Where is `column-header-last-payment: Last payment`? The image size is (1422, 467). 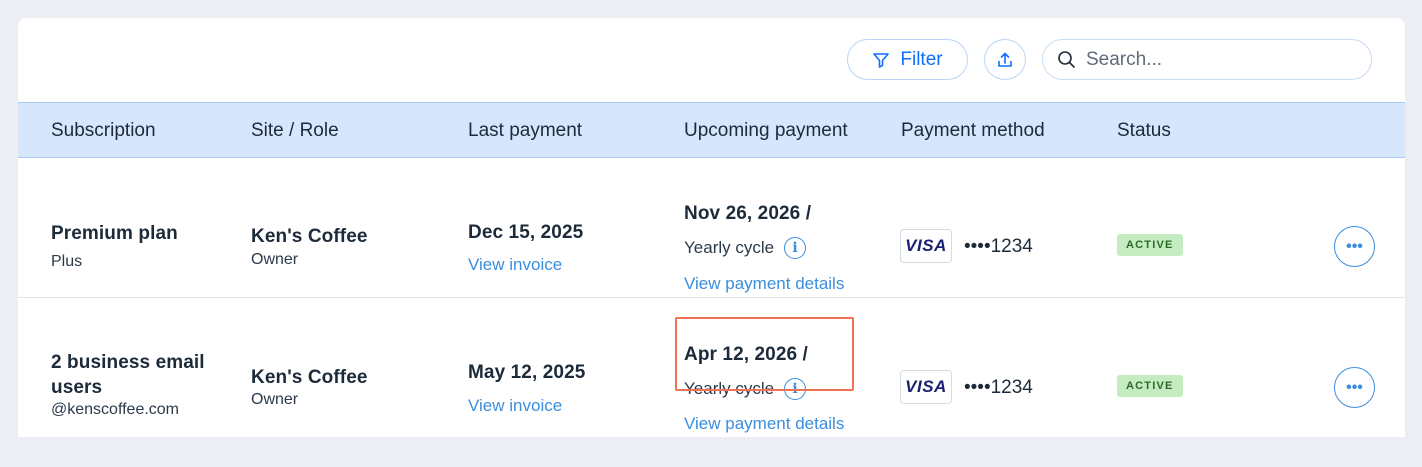 column-header-last-payment: Last payment is located at coordinates (525, 131).